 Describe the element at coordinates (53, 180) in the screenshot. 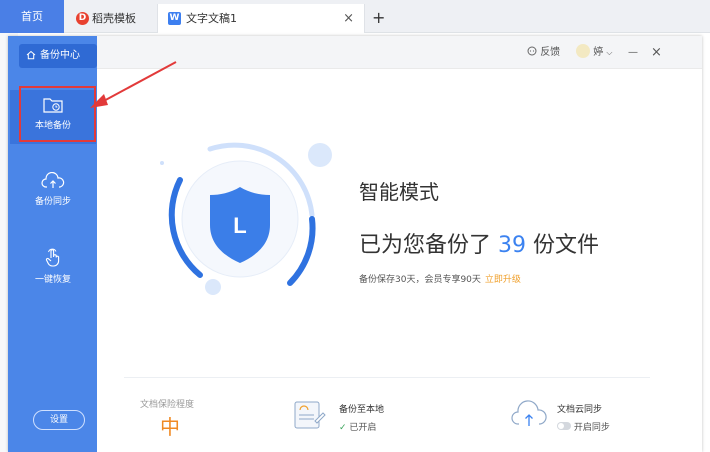

I see `cloud-upload-icon` at that location.